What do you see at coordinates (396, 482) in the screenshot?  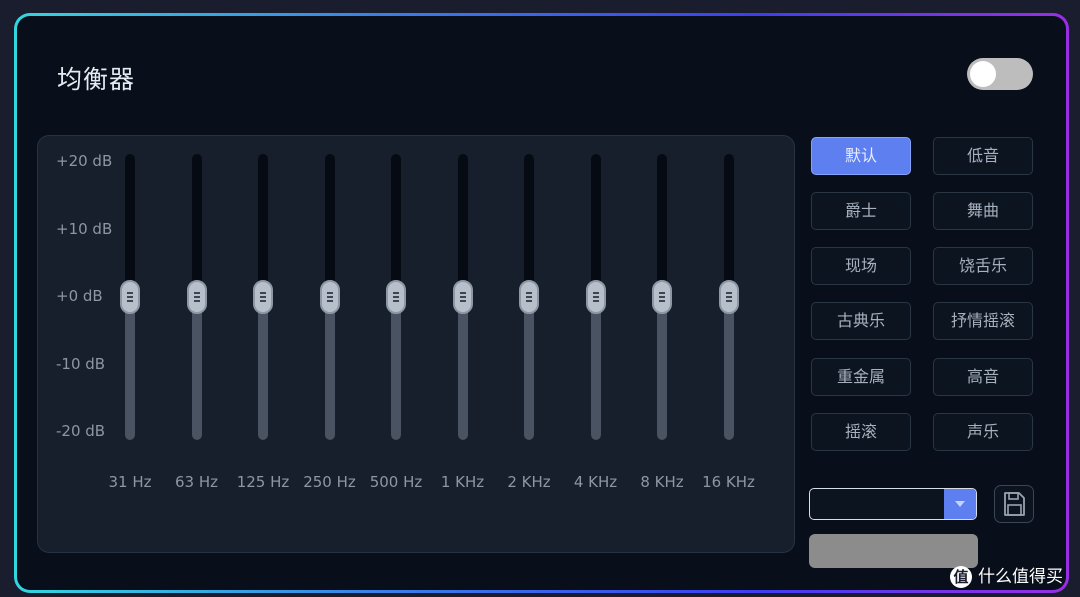 I see `frequency-label: 500 Hz` at bounding box center [396, 482].